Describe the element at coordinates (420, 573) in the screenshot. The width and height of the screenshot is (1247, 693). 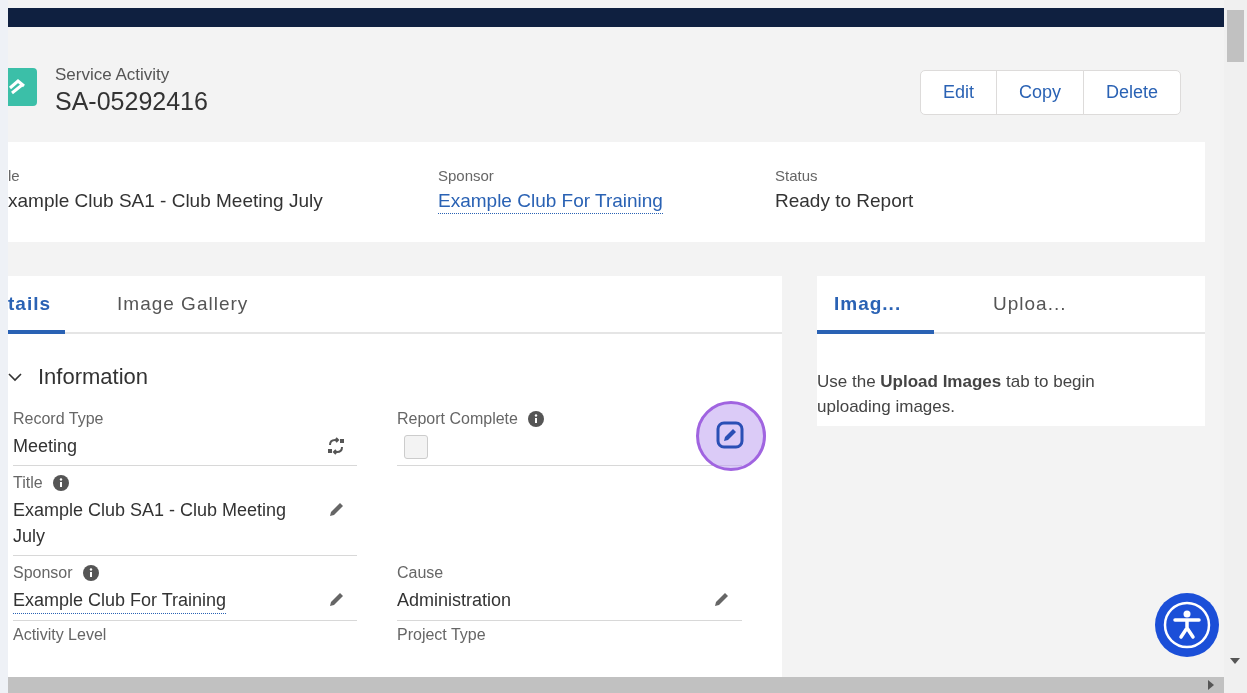
I see `field-label: Cause` at that location.